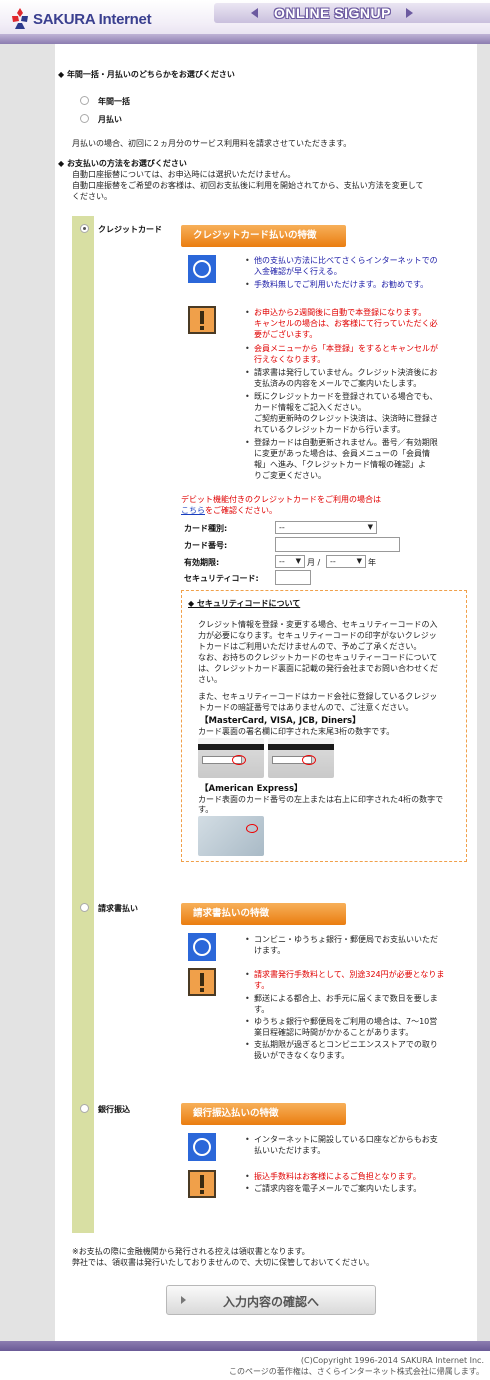 The width and height of the screenshot is (490, 1380). Describe the element at coordinates (270, 950) in the screenshot. I see `invoice-merit-1b: けます。` at that location.